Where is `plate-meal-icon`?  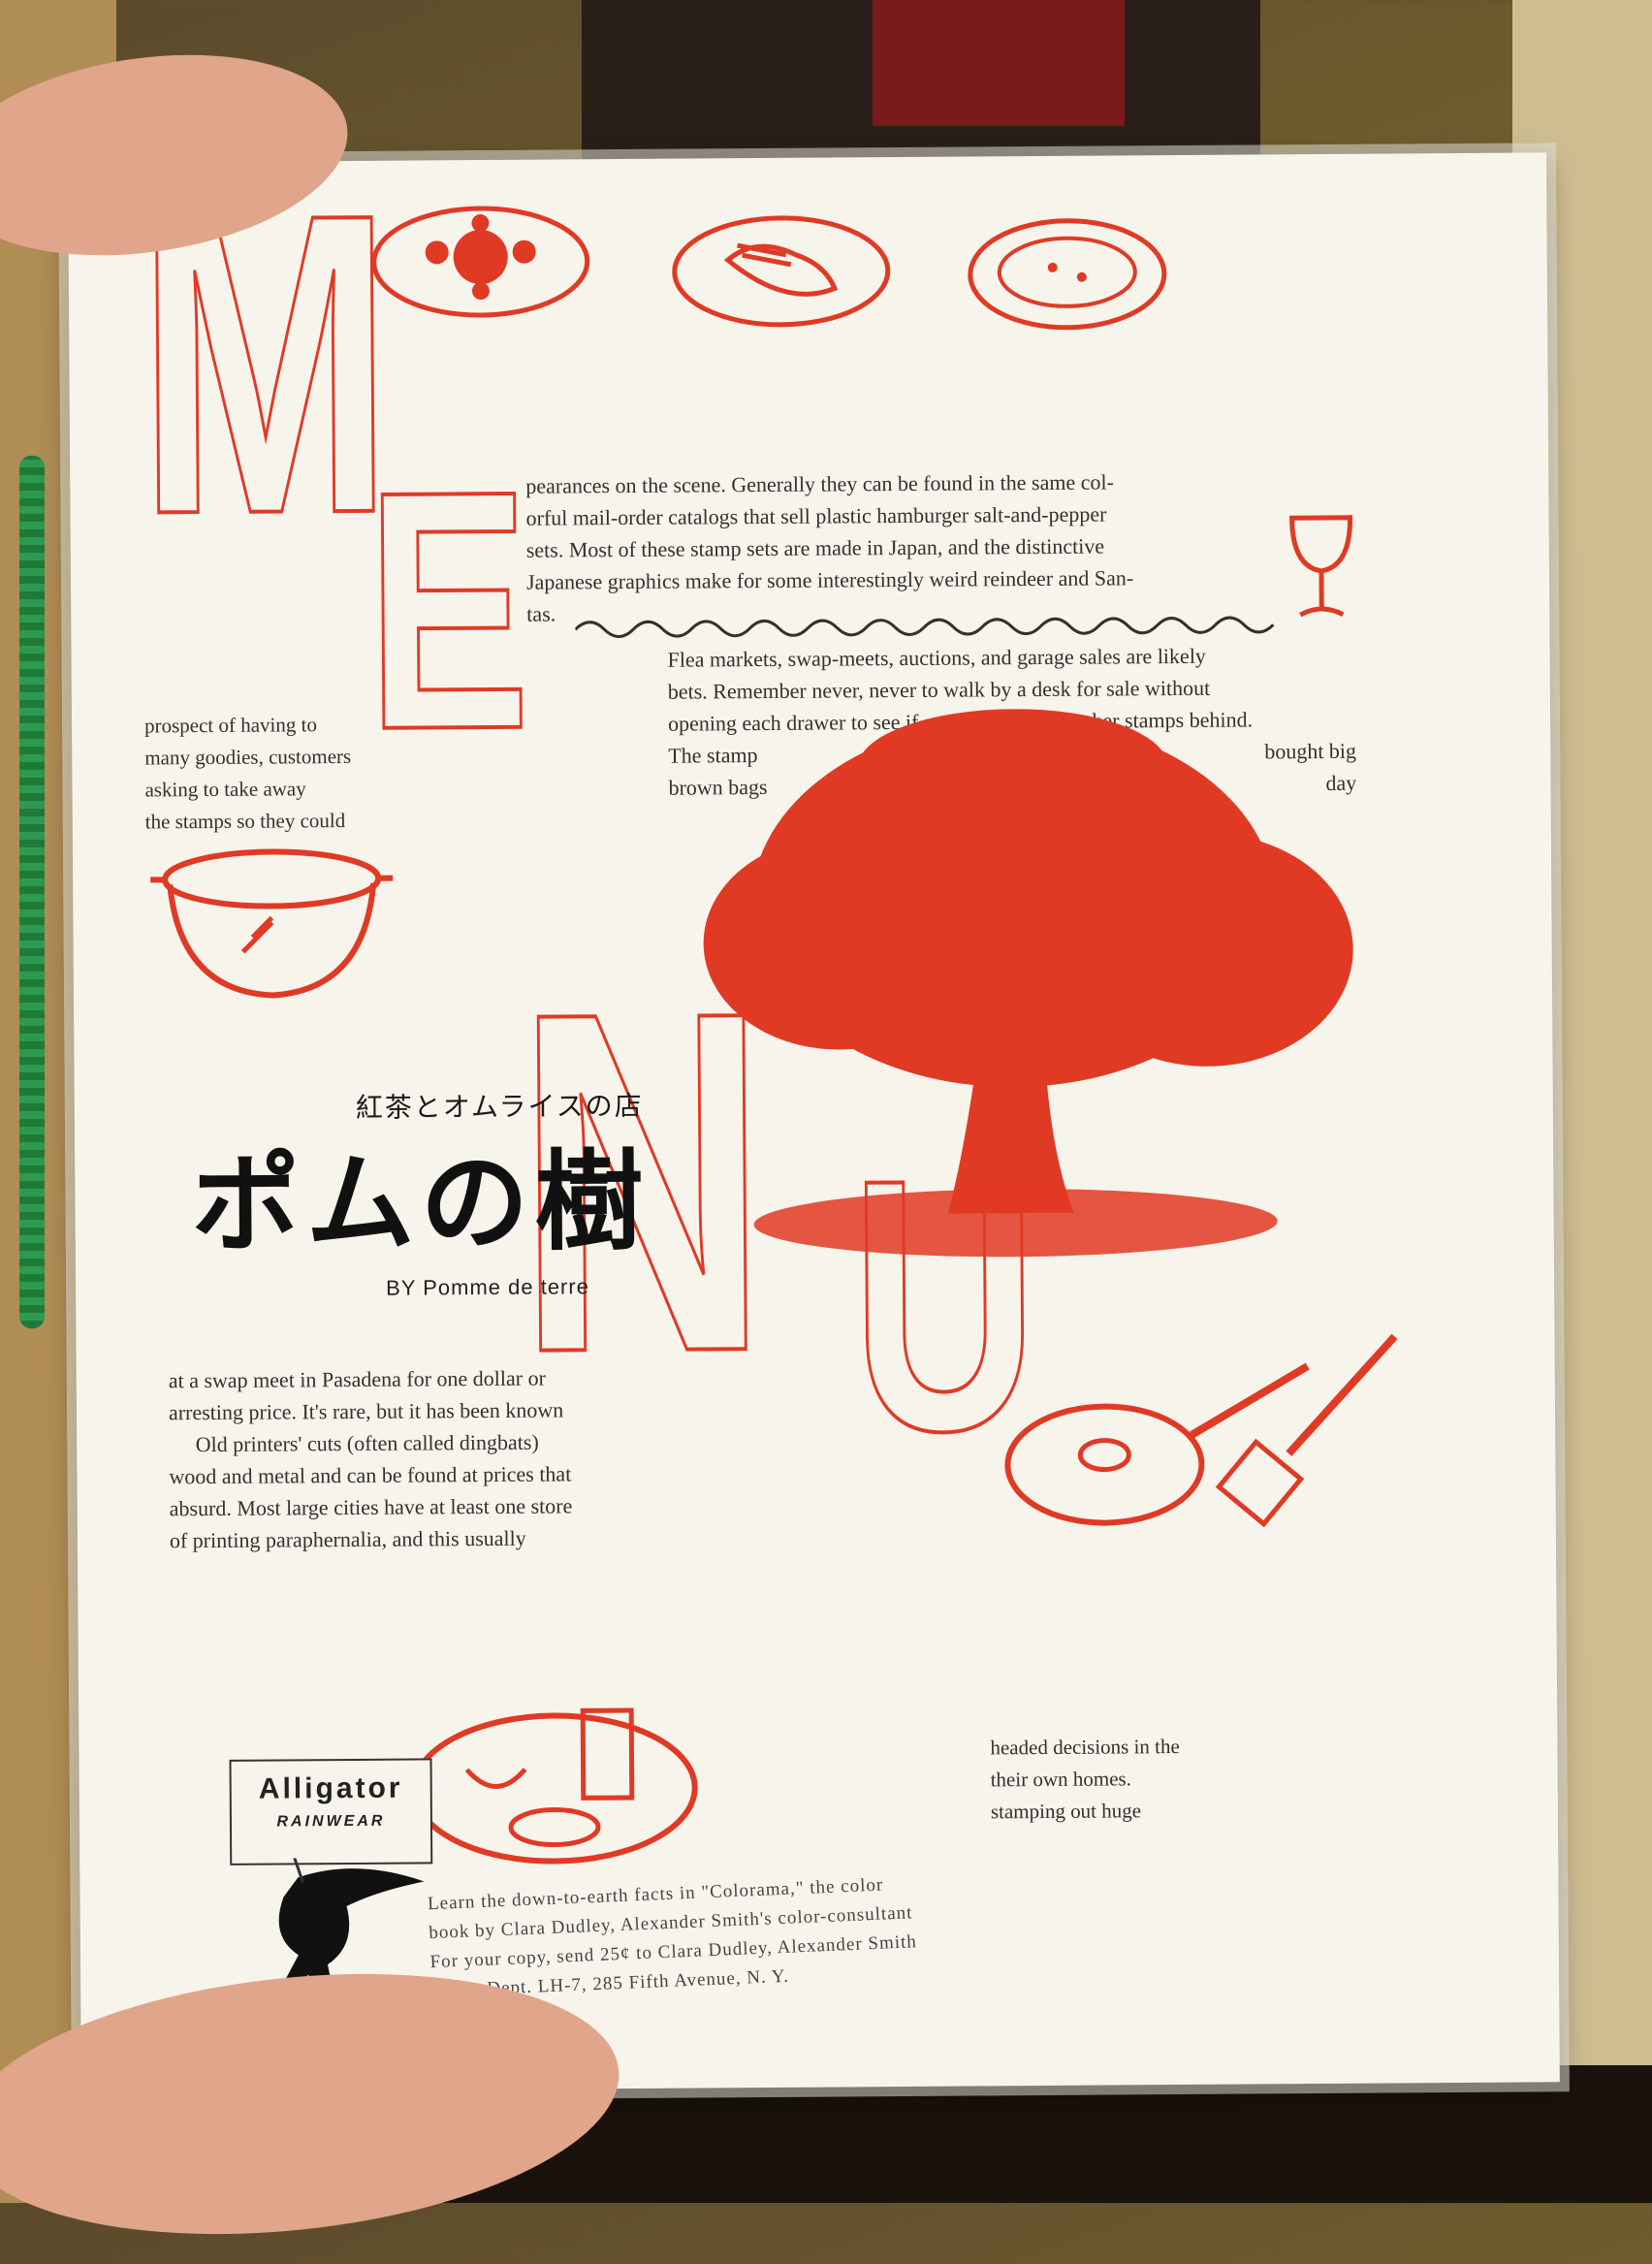
plate-meal-icon is located at coordinates (781, 272).